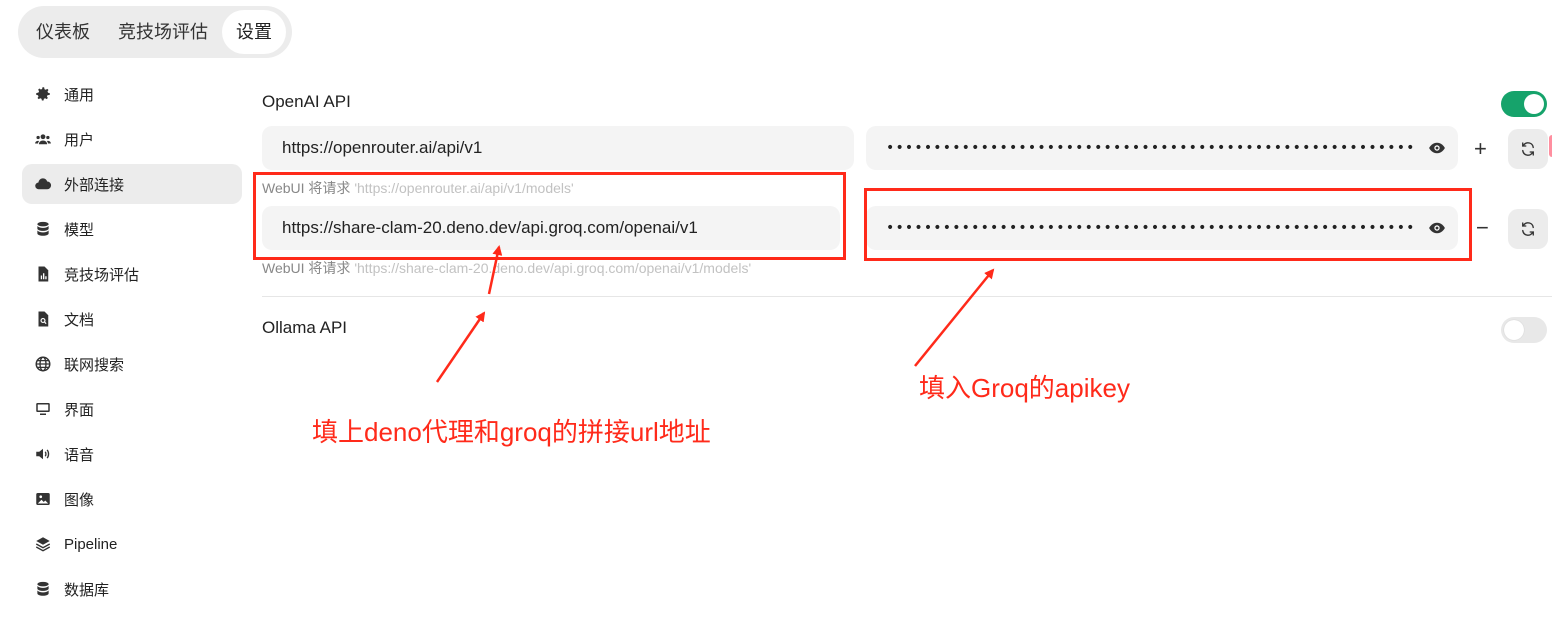  I want to click on sidebar-item-documents: 文档, so click(132, 319).